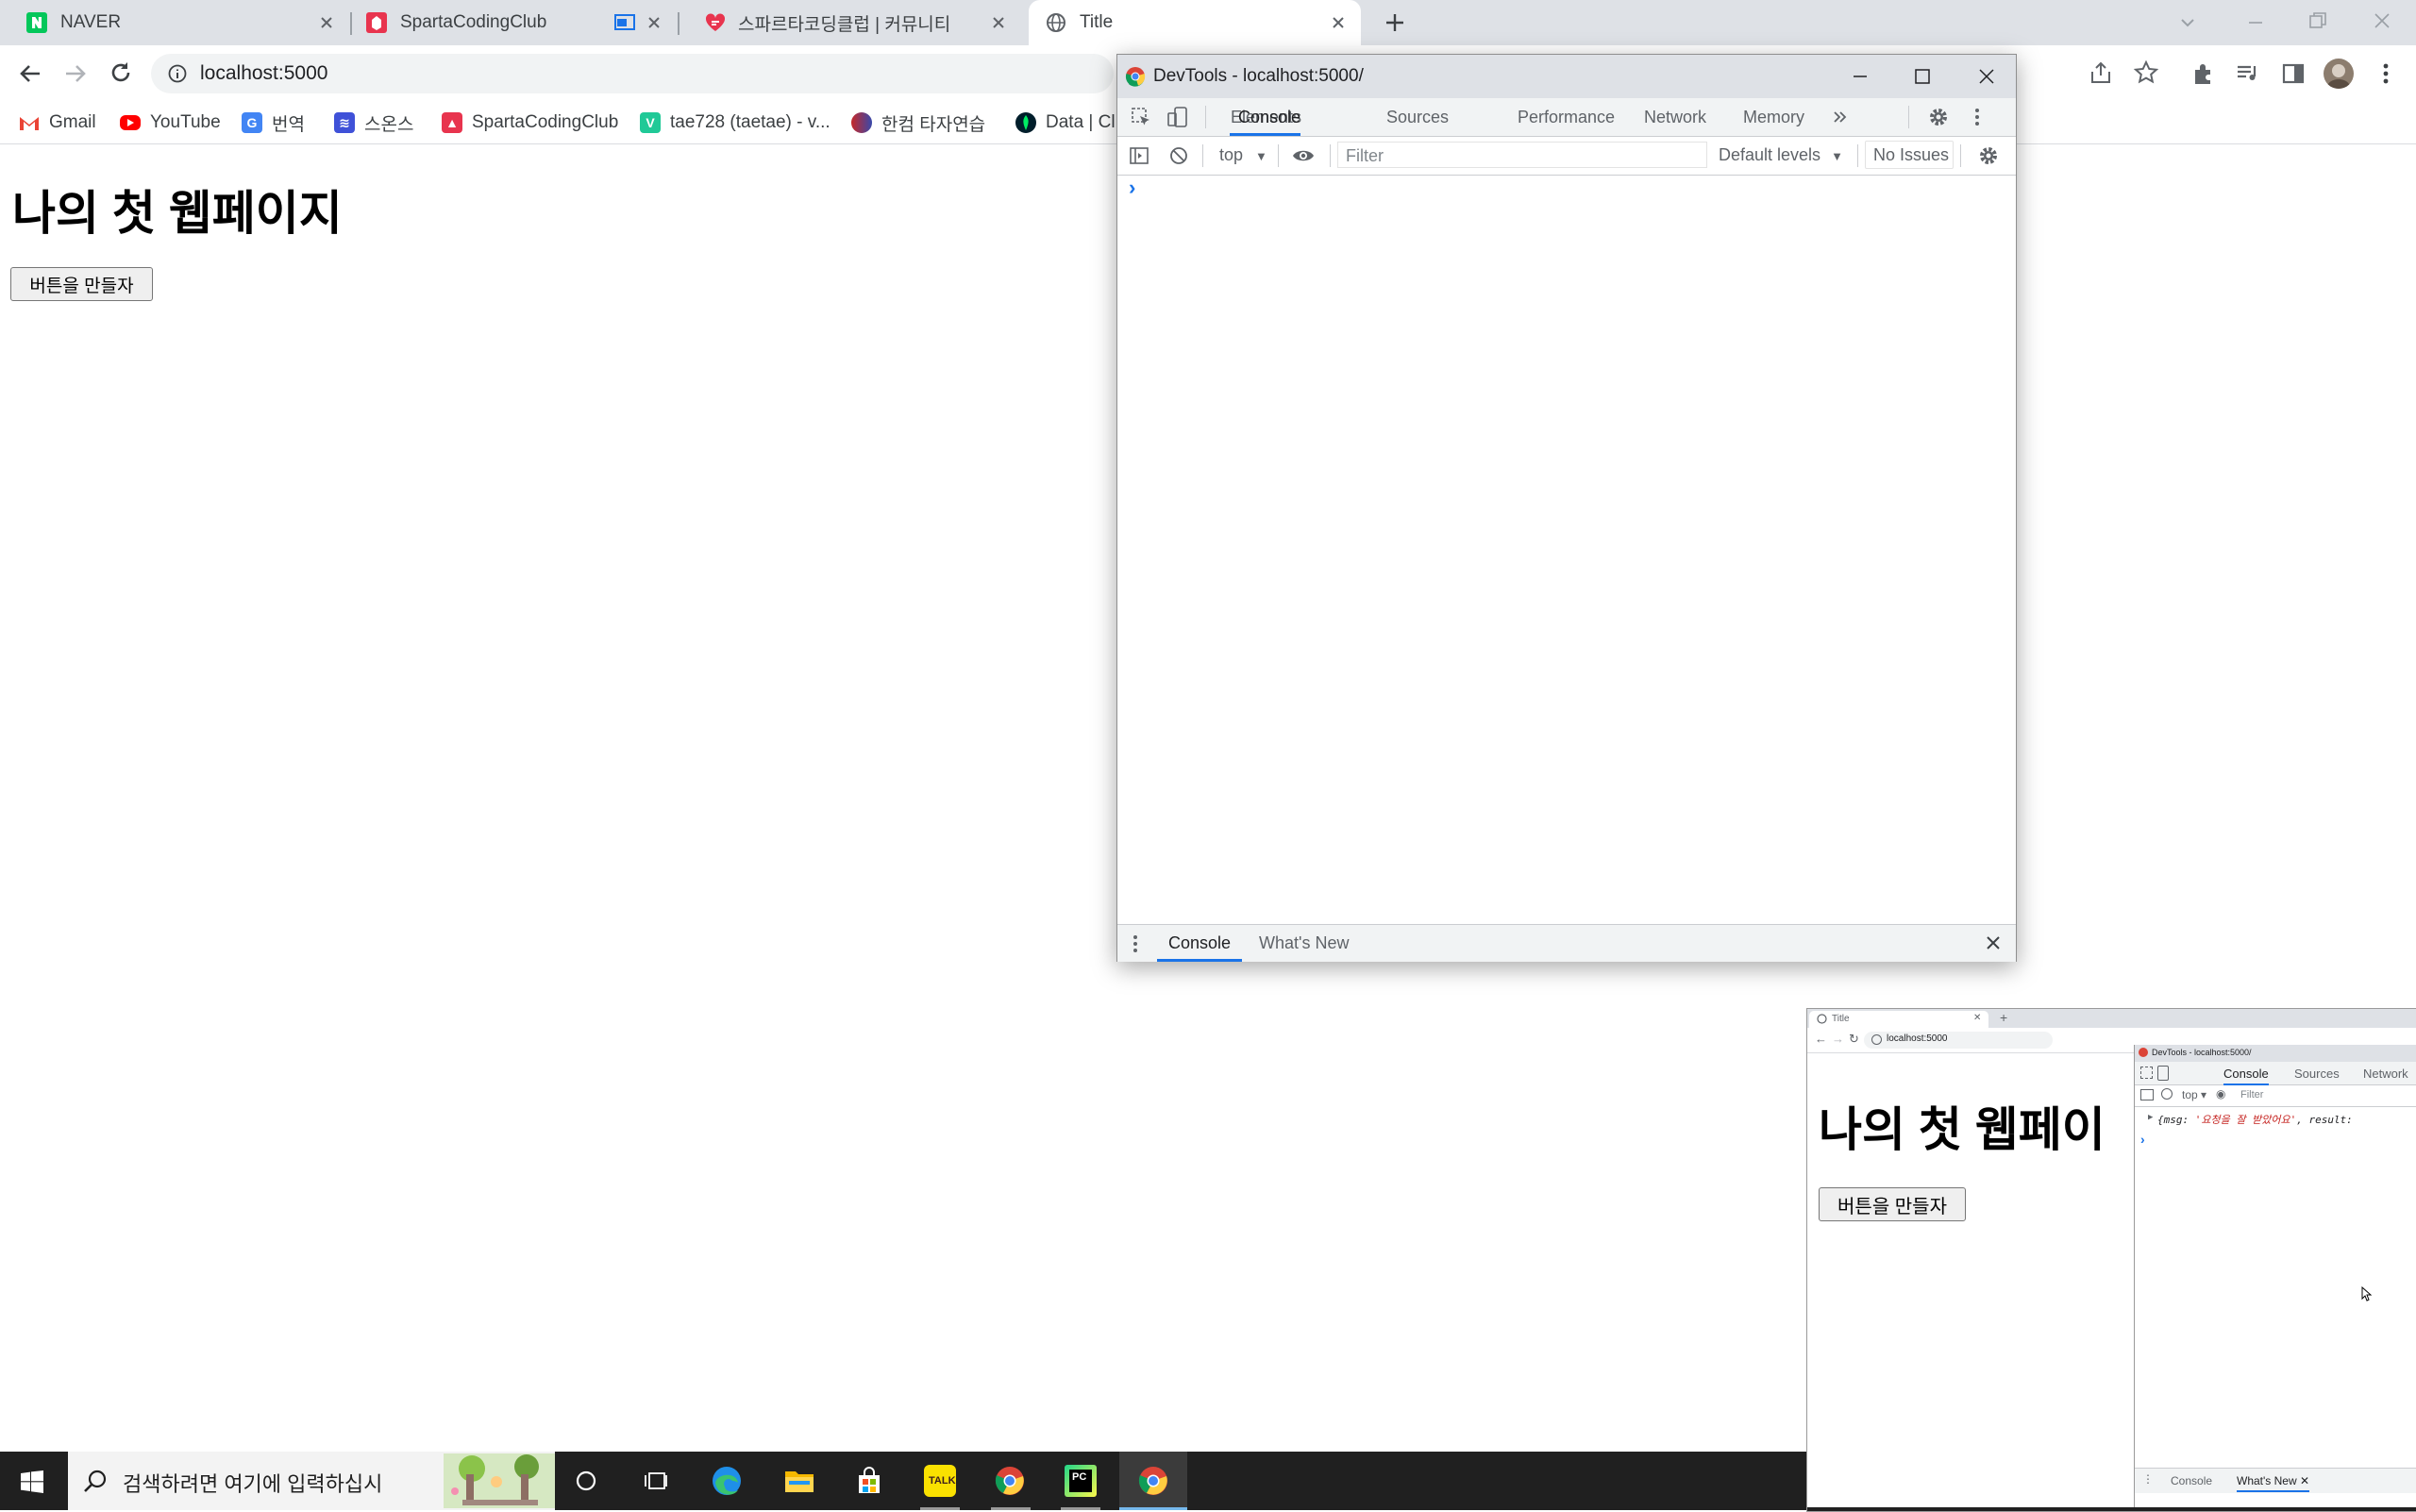 The width and height of the screenshot is (2416, 1512). Describe the element at coordinates (1892, 1204) in the screenshot. I see `thumb-make-button: 버튼을 만들자` at that location.